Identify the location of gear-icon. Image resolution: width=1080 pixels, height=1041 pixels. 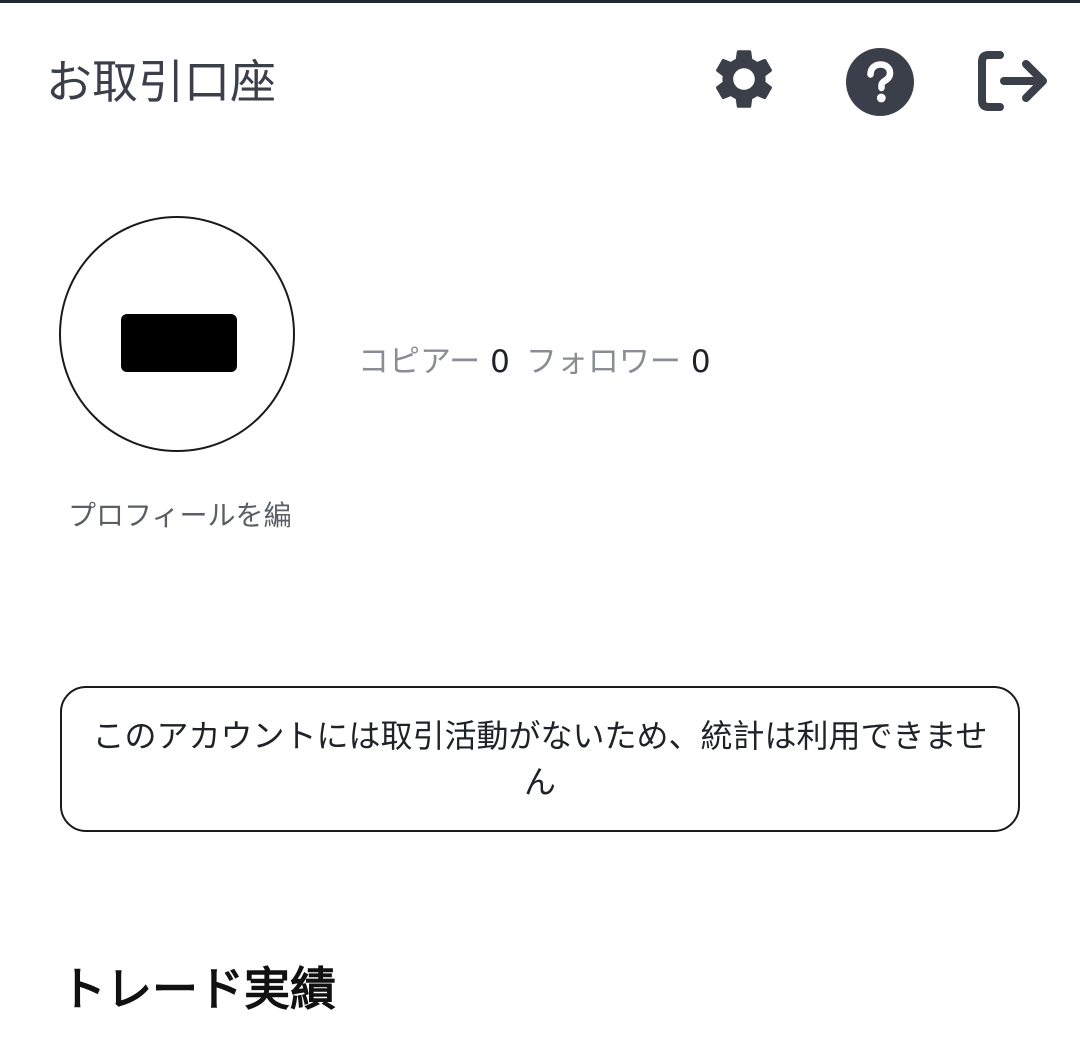
(744, 79).